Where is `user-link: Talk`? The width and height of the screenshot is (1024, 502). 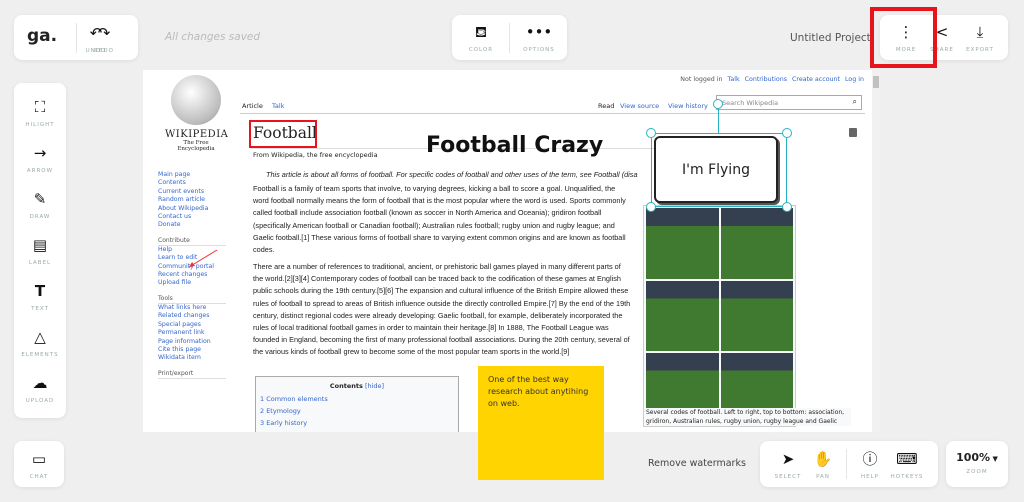 user-link: Talk is located at coordinates (734, 79).